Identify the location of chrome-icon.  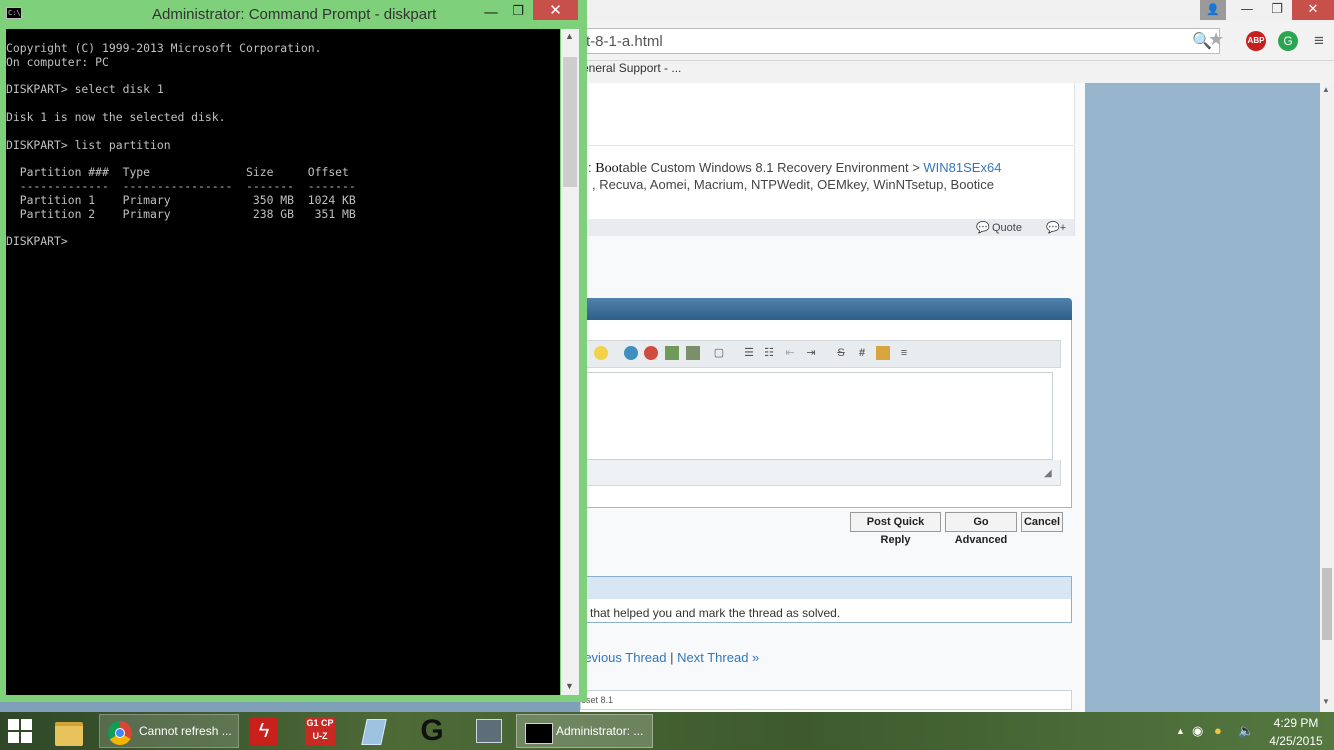
(120, 733).